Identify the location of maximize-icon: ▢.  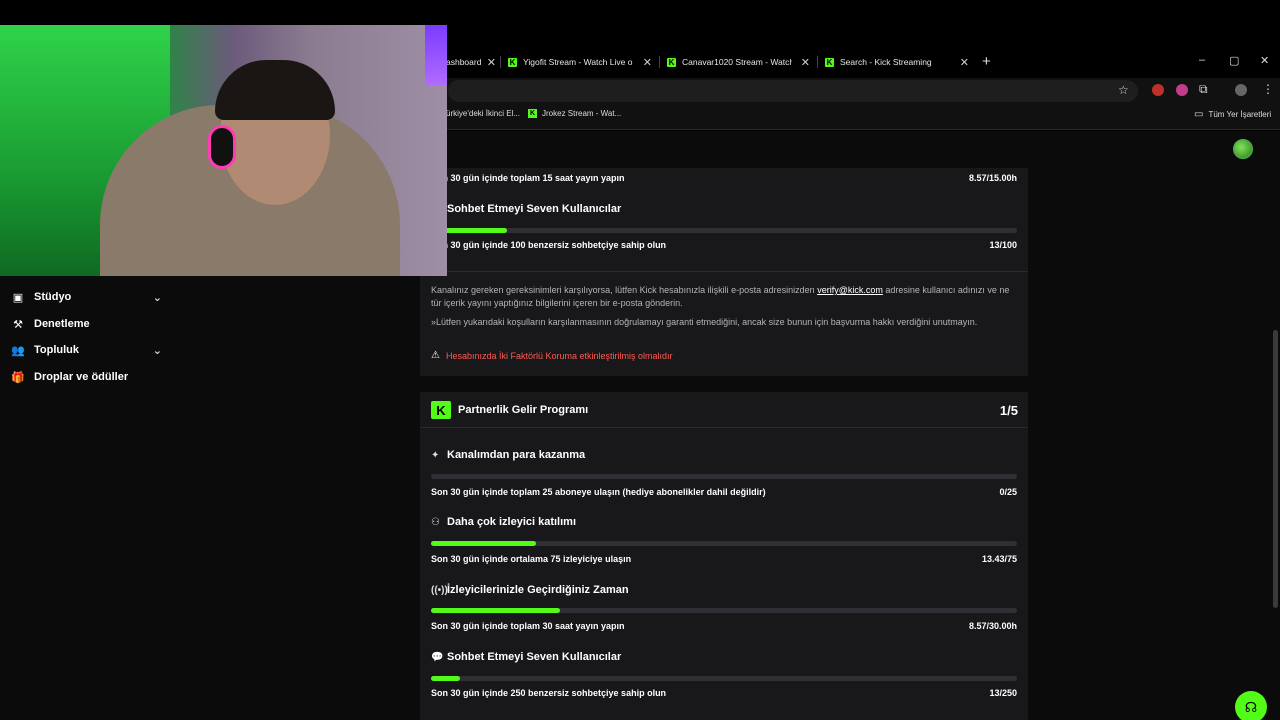
(1234, 60).